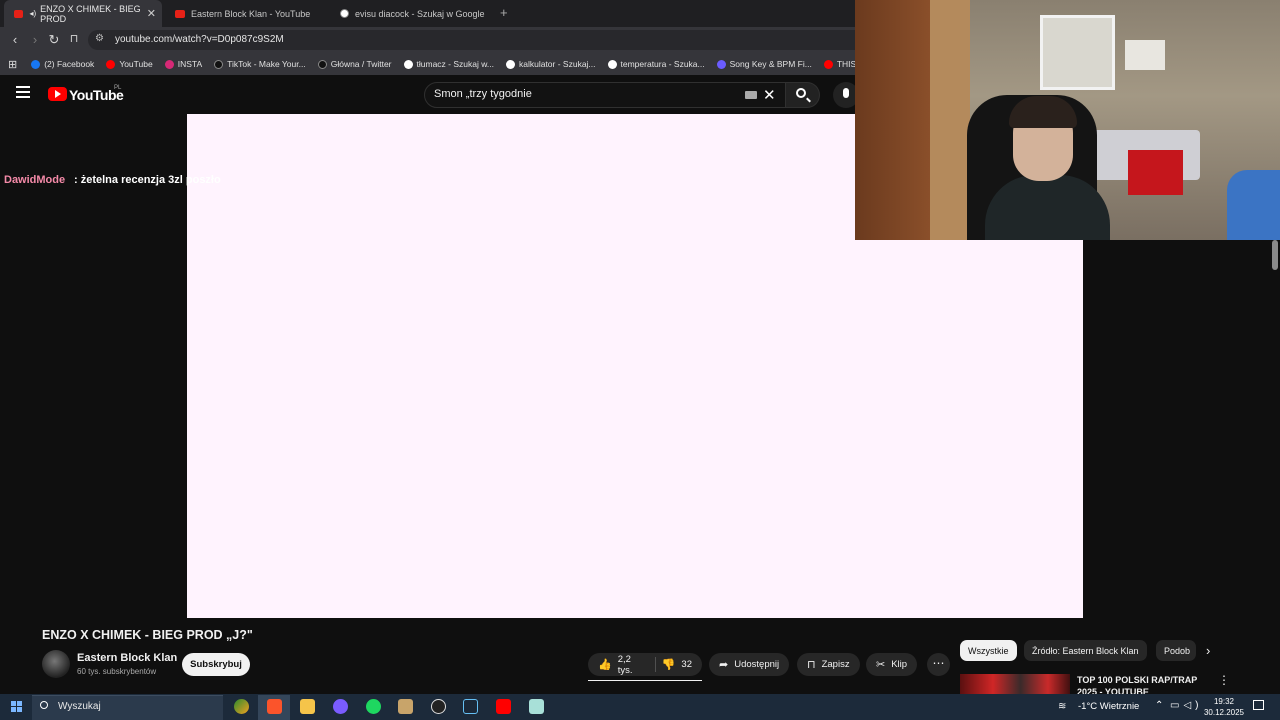 This screenshot has height=720, width=1280. What do you see at coordinates (1186, 705) in the screenshot?
I see `tray-network-volume-icon: ▭◁)` at bounding box center [1186, 705].